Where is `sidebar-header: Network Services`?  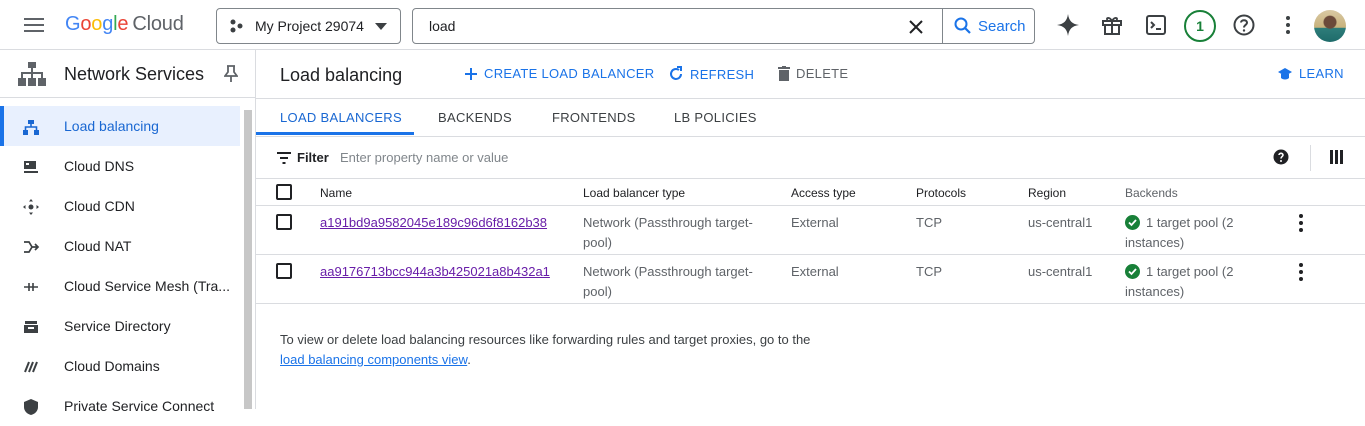 sidebar-header: Network Services is located at coordinates (127, 74).